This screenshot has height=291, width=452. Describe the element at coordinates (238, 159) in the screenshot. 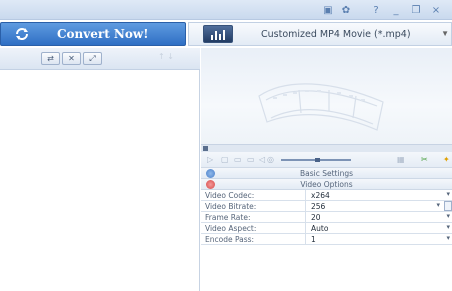

I see `snapshot-icon: ▭` at that location.